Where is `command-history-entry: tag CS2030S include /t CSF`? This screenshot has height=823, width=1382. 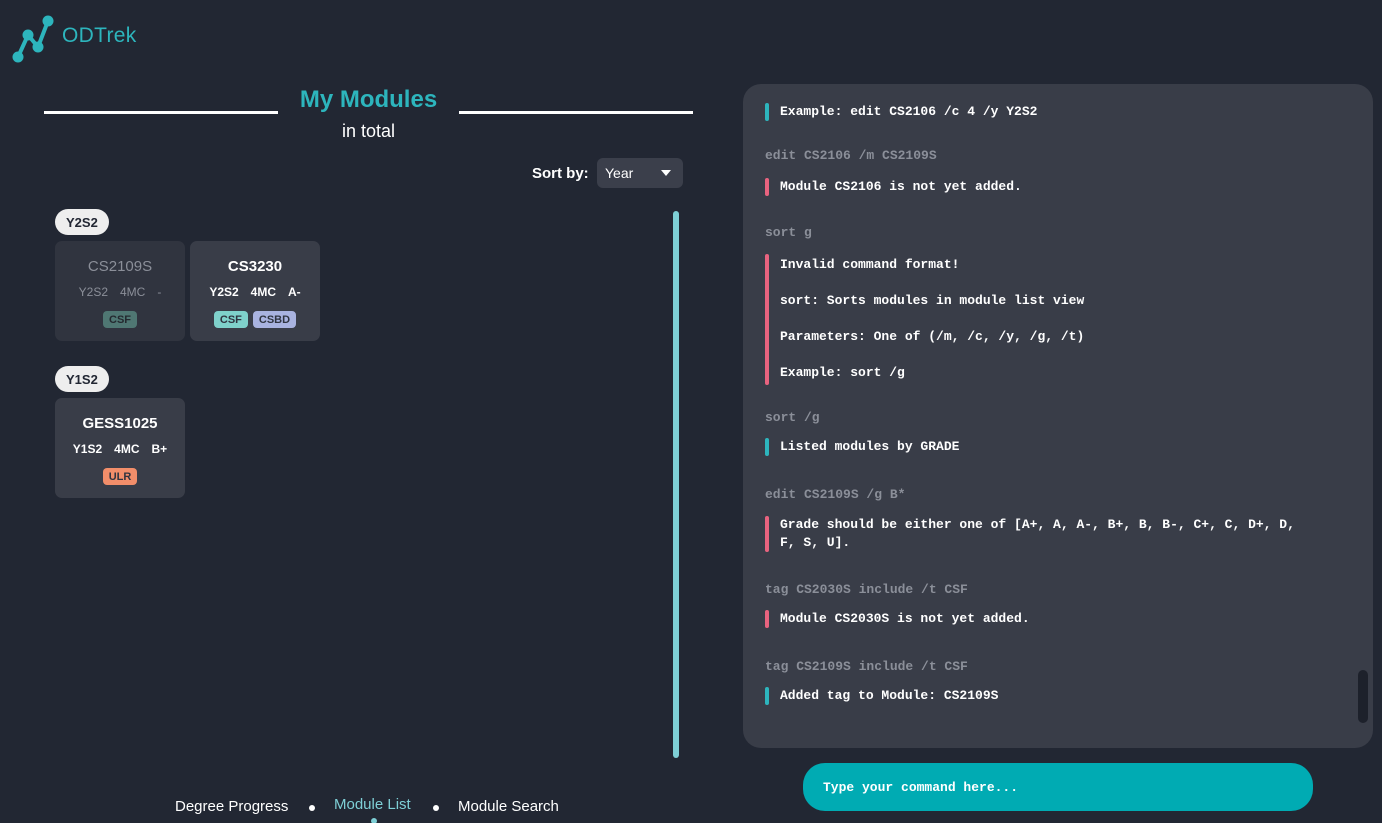
command-history-entry: tag CS2030S include /t CSF is located at coordinates (866, 589).